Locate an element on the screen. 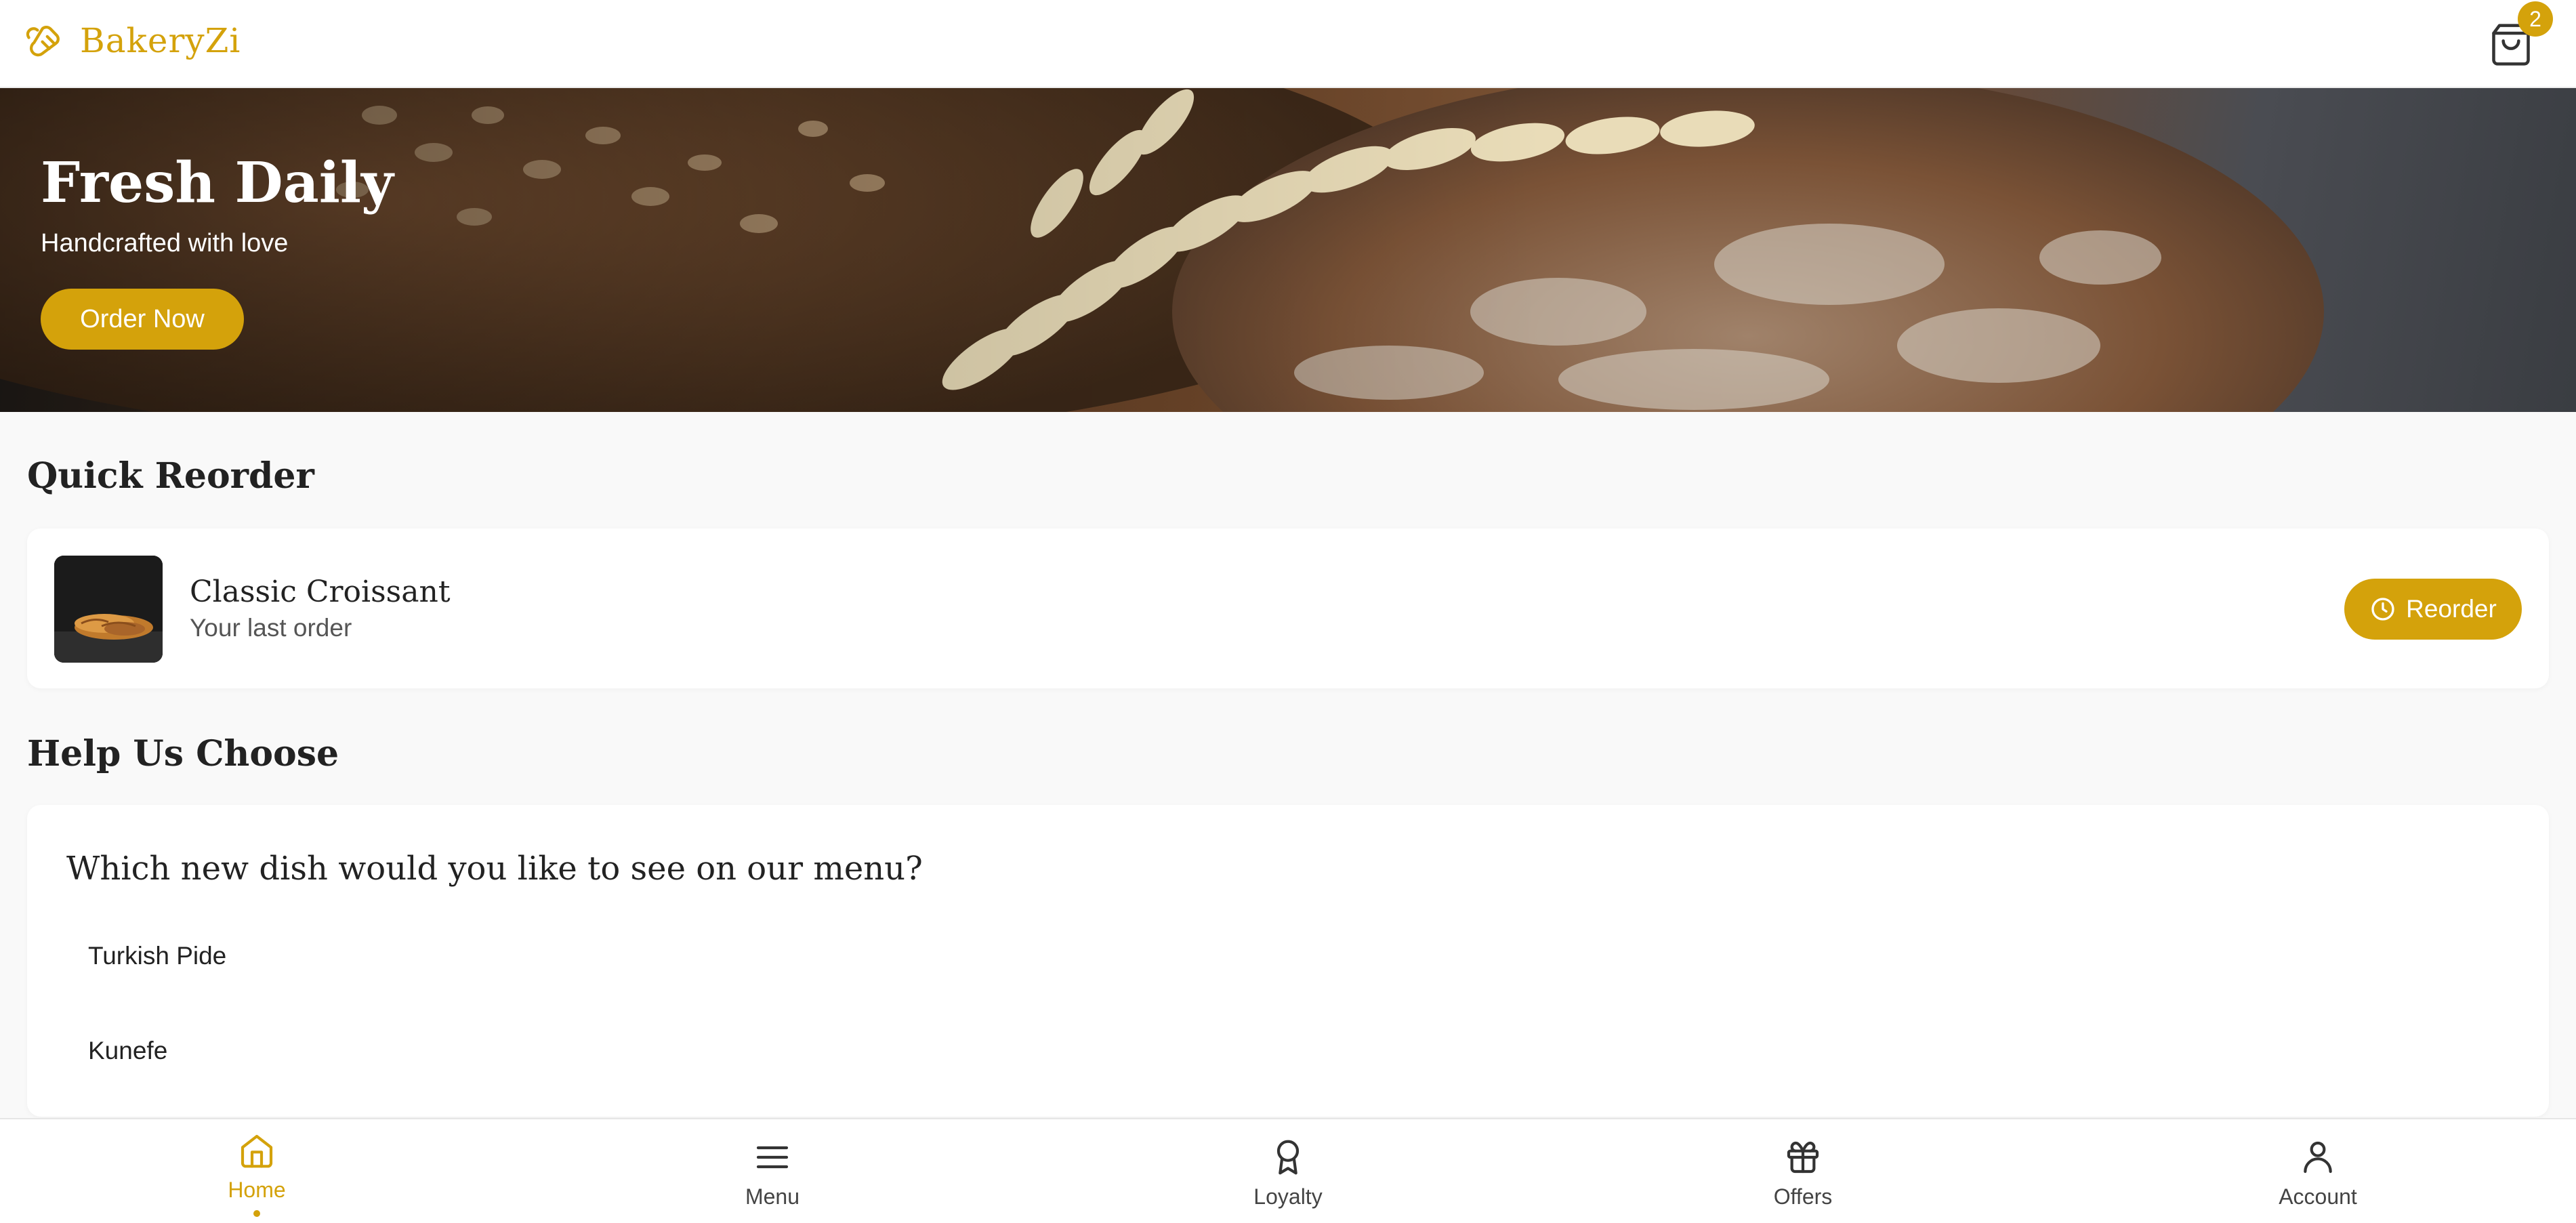 This screenshot has width=2576, height=1223. app-header: BakeryZi 2 is located at coordinates (1288, 44).